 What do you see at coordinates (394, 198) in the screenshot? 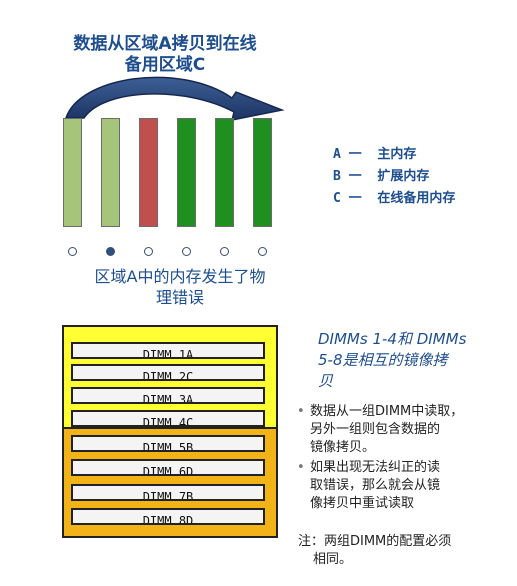
I see `legend-item-c: C 一 在线备用内存` at bounding box center [394, 198].